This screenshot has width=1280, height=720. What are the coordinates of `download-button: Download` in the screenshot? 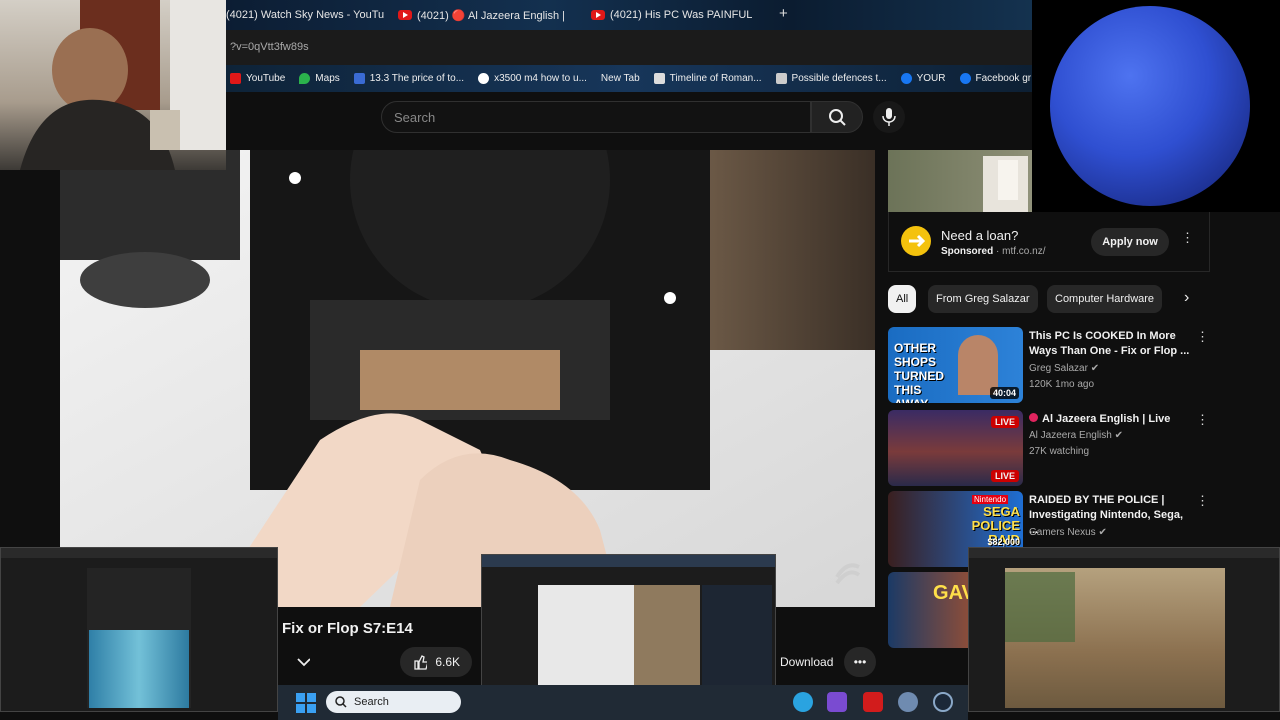 It's located at (803, 662).